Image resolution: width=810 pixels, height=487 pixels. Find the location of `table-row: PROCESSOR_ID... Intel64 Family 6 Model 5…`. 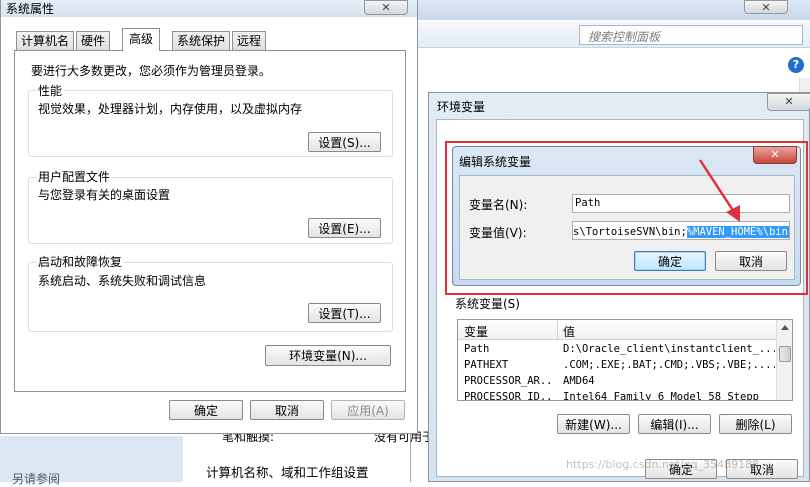

table-row: PROCESSOR_ID... Intel64 Family 6 Model 5… is located at coordinates (617, 396).